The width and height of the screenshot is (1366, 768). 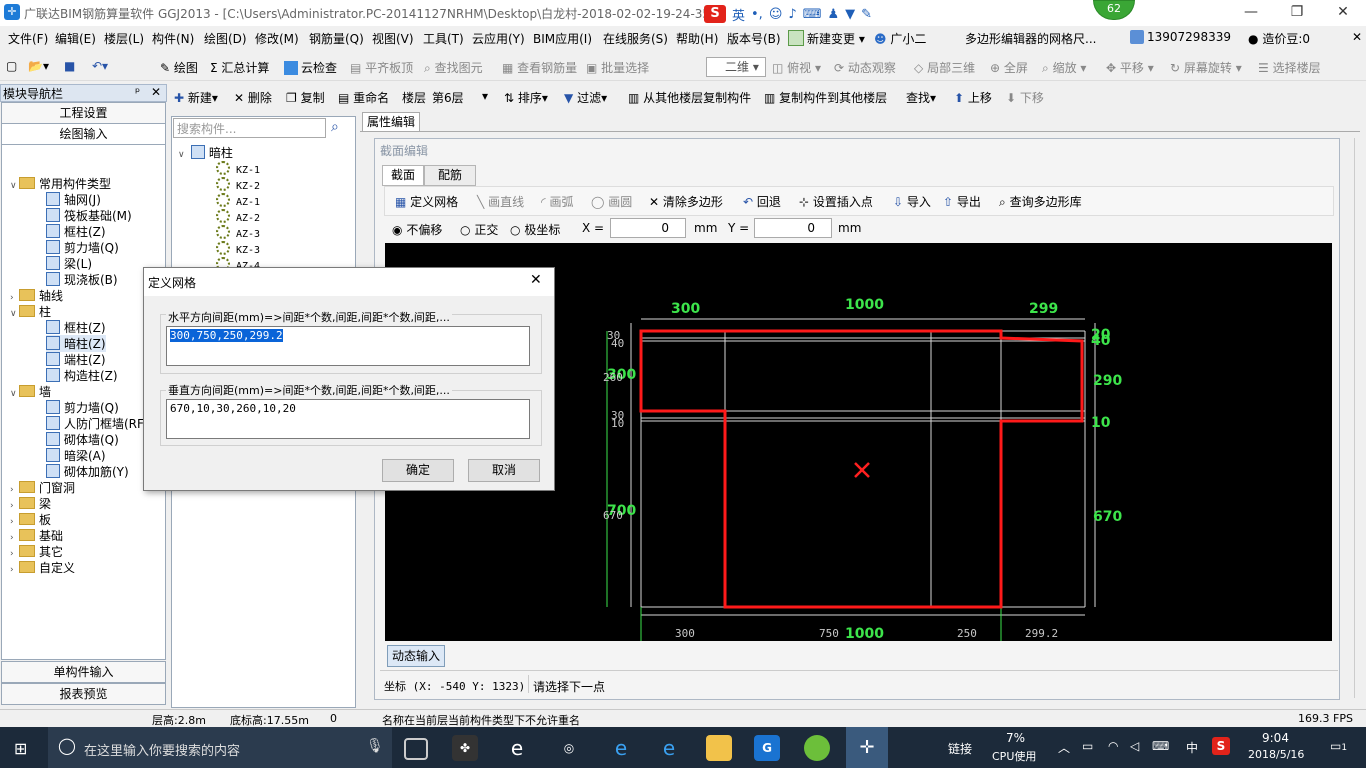 I want to click on tree-group-common: ∨ 常用构件类型, so click(x=60, y=183).